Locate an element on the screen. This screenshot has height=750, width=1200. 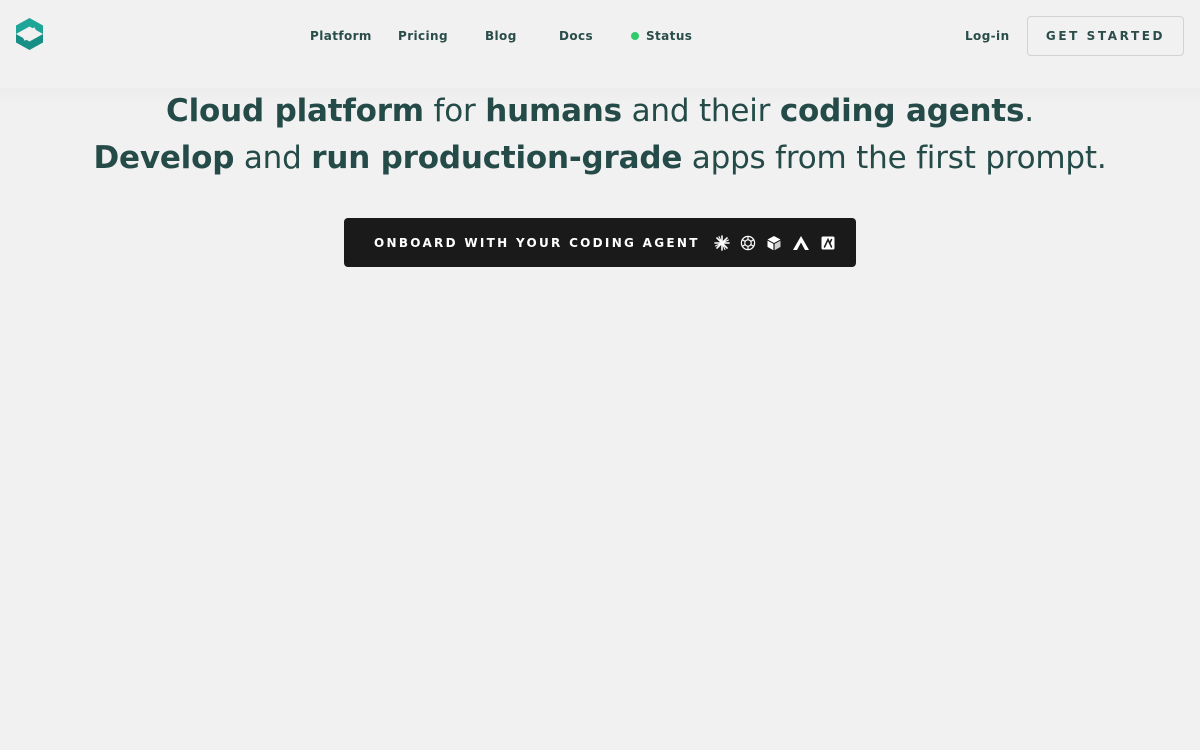
headline-emphasis: Develop is located at coordinates (164, 158).